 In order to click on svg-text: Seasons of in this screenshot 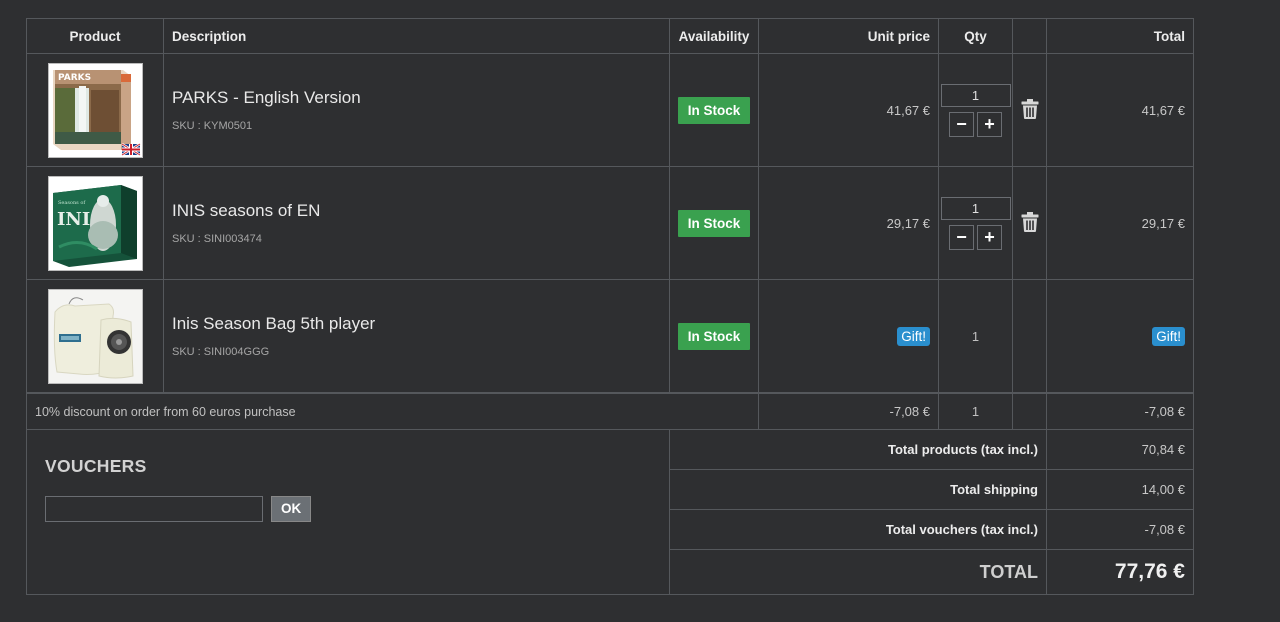, I will do `click(72, 203)`.